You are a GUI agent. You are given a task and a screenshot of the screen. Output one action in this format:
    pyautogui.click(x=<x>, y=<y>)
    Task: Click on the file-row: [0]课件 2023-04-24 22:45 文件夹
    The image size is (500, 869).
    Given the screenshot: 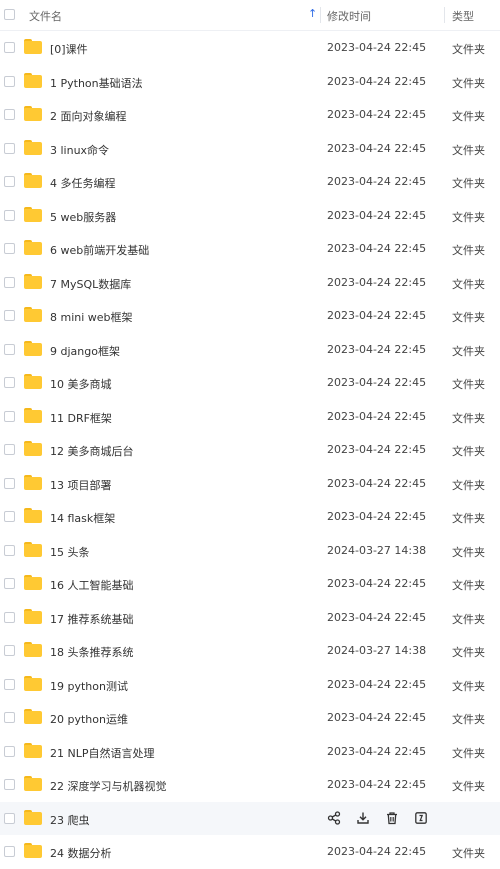 What is the action you would take?
    pyautogui.click(x=250, y=48)
    